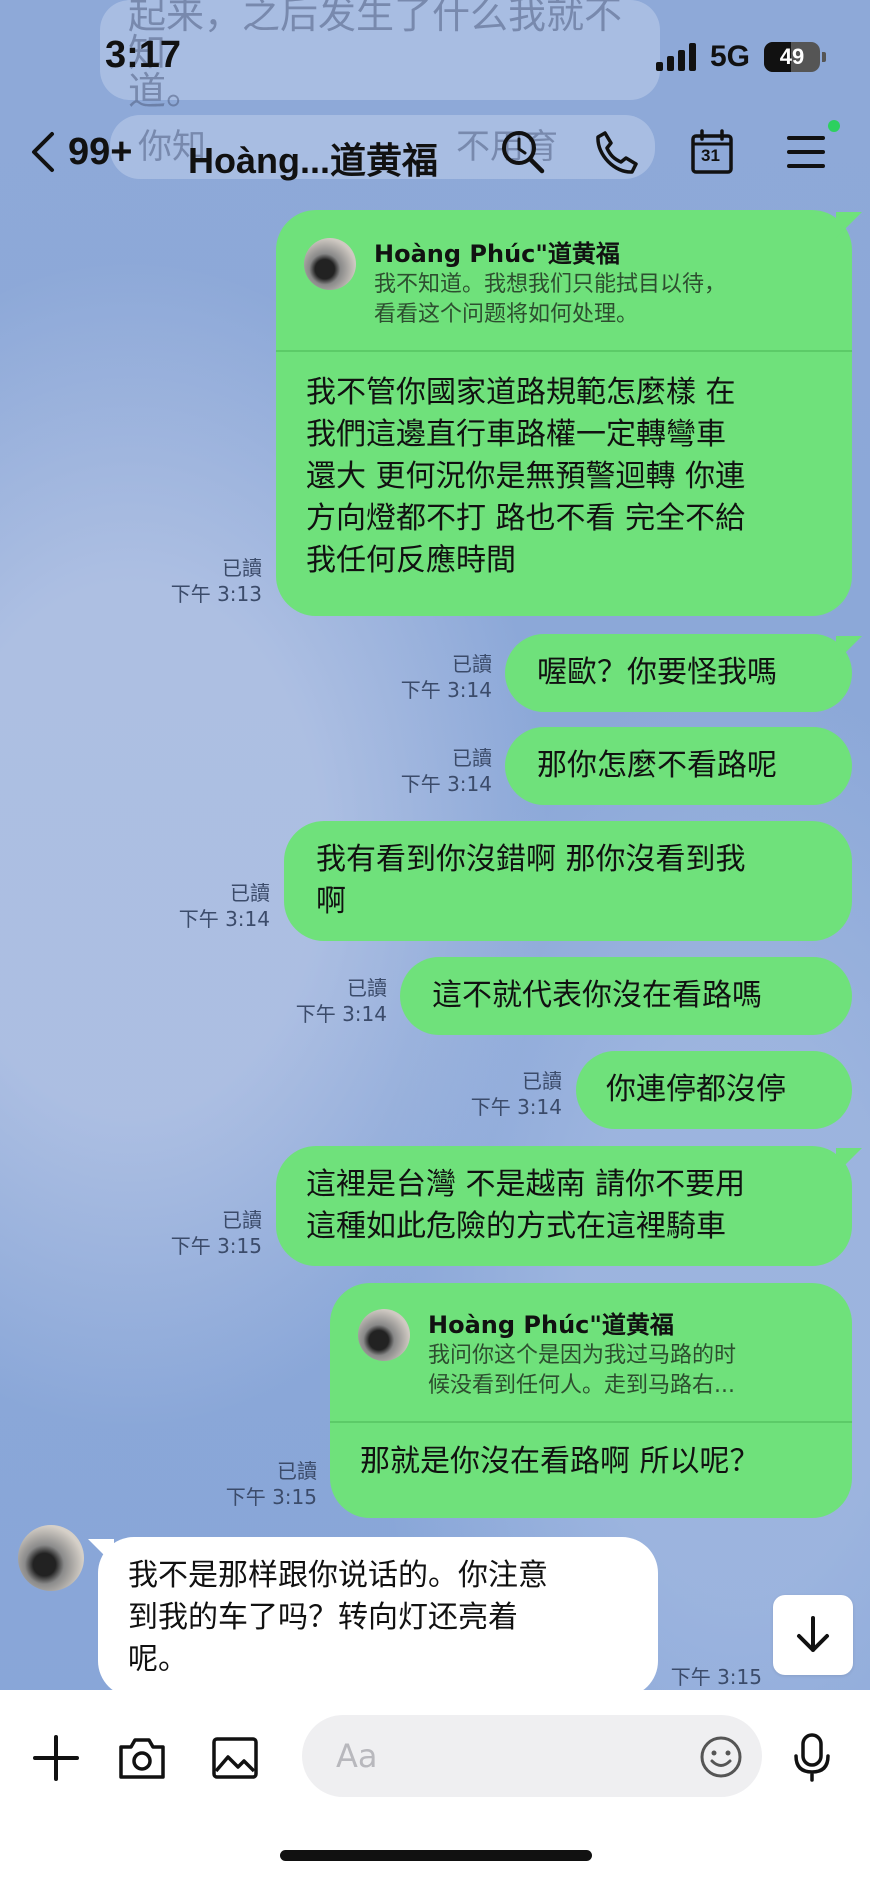 The image size is (870, 1882). Describe the element at coordinates (378, 1617) in the screenshot. I see `incoming-message: 我不是那样跟你说话的。你注意 到我的车了吗？转向灯还亮着 呢。` at that location.